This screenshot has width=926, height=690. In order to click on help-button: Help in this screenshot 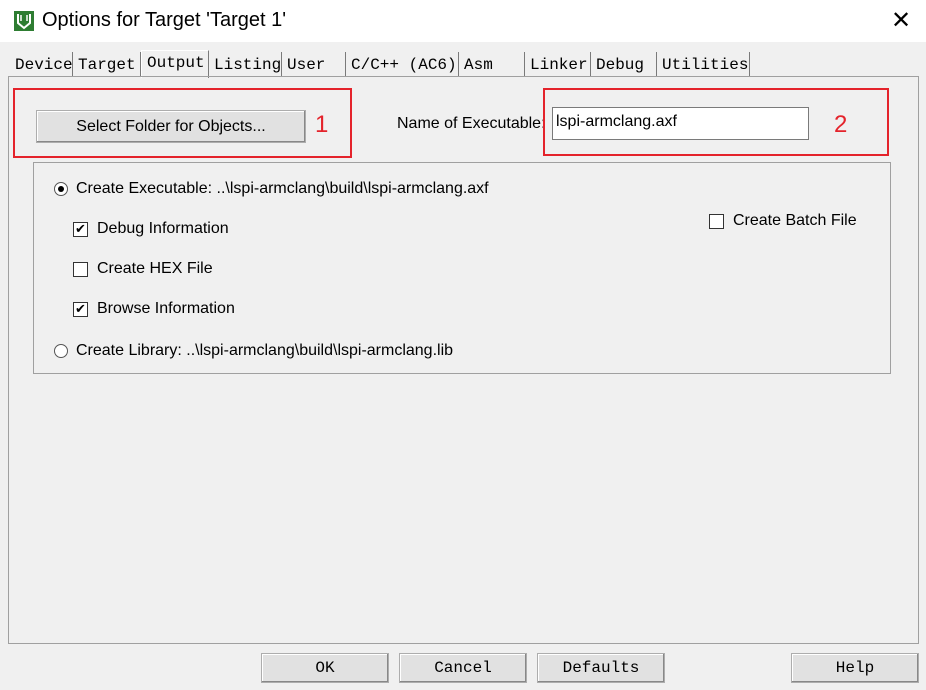, I will do `click(855, 668)`.